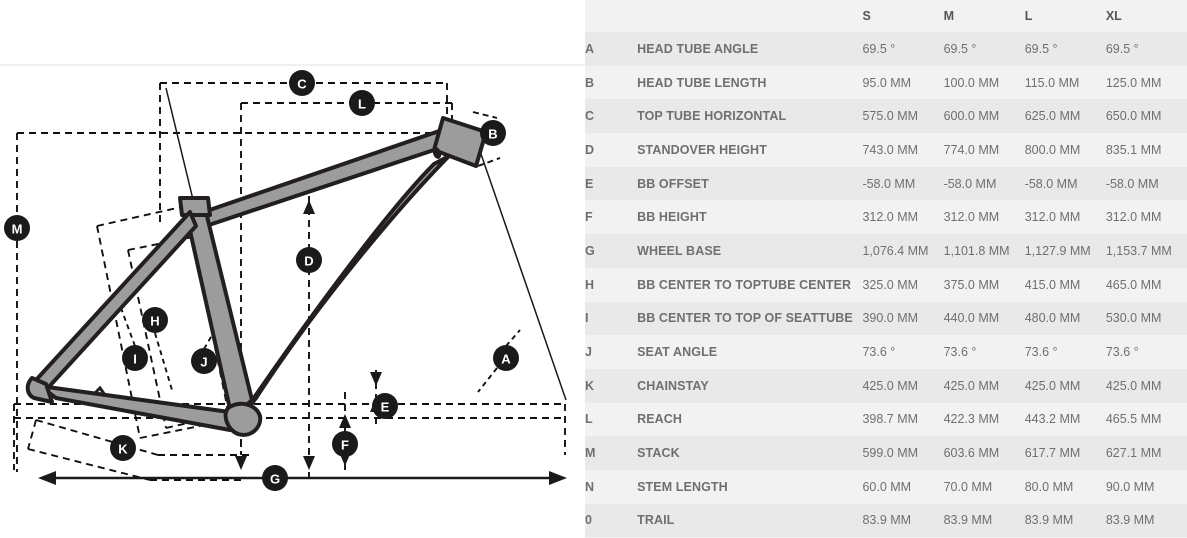  I want to click on row-key: J, so click(588, 352).